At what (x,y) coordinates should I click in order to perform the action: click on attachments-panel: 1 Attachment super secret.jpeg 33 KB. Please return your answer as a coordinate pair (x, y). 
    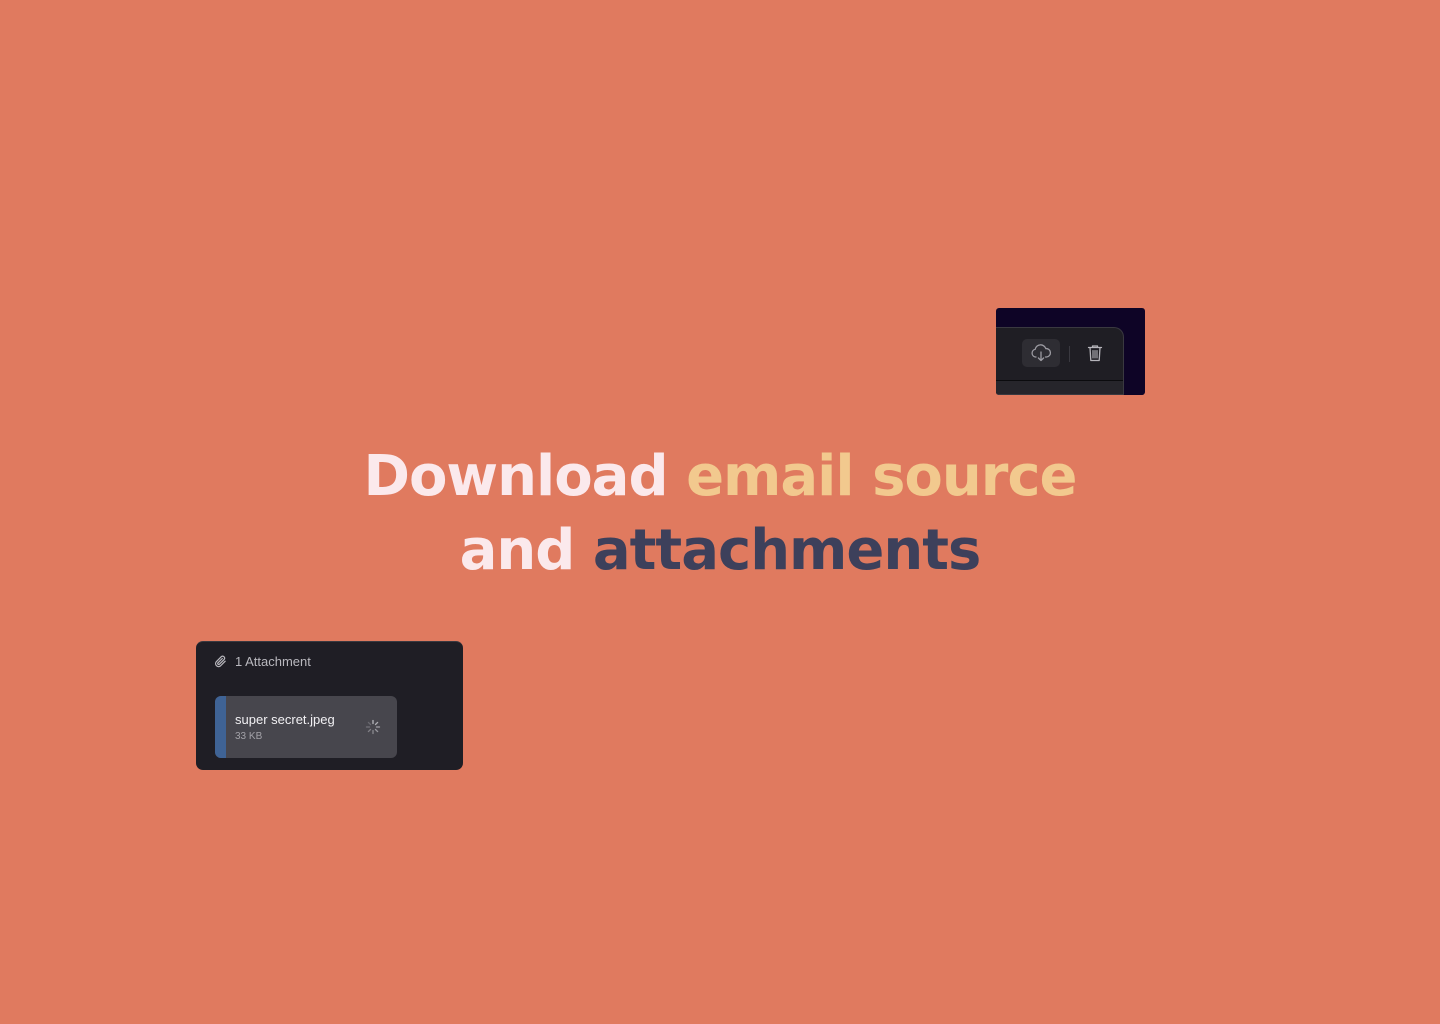
    Looking at the image, I should click on (329, 705).